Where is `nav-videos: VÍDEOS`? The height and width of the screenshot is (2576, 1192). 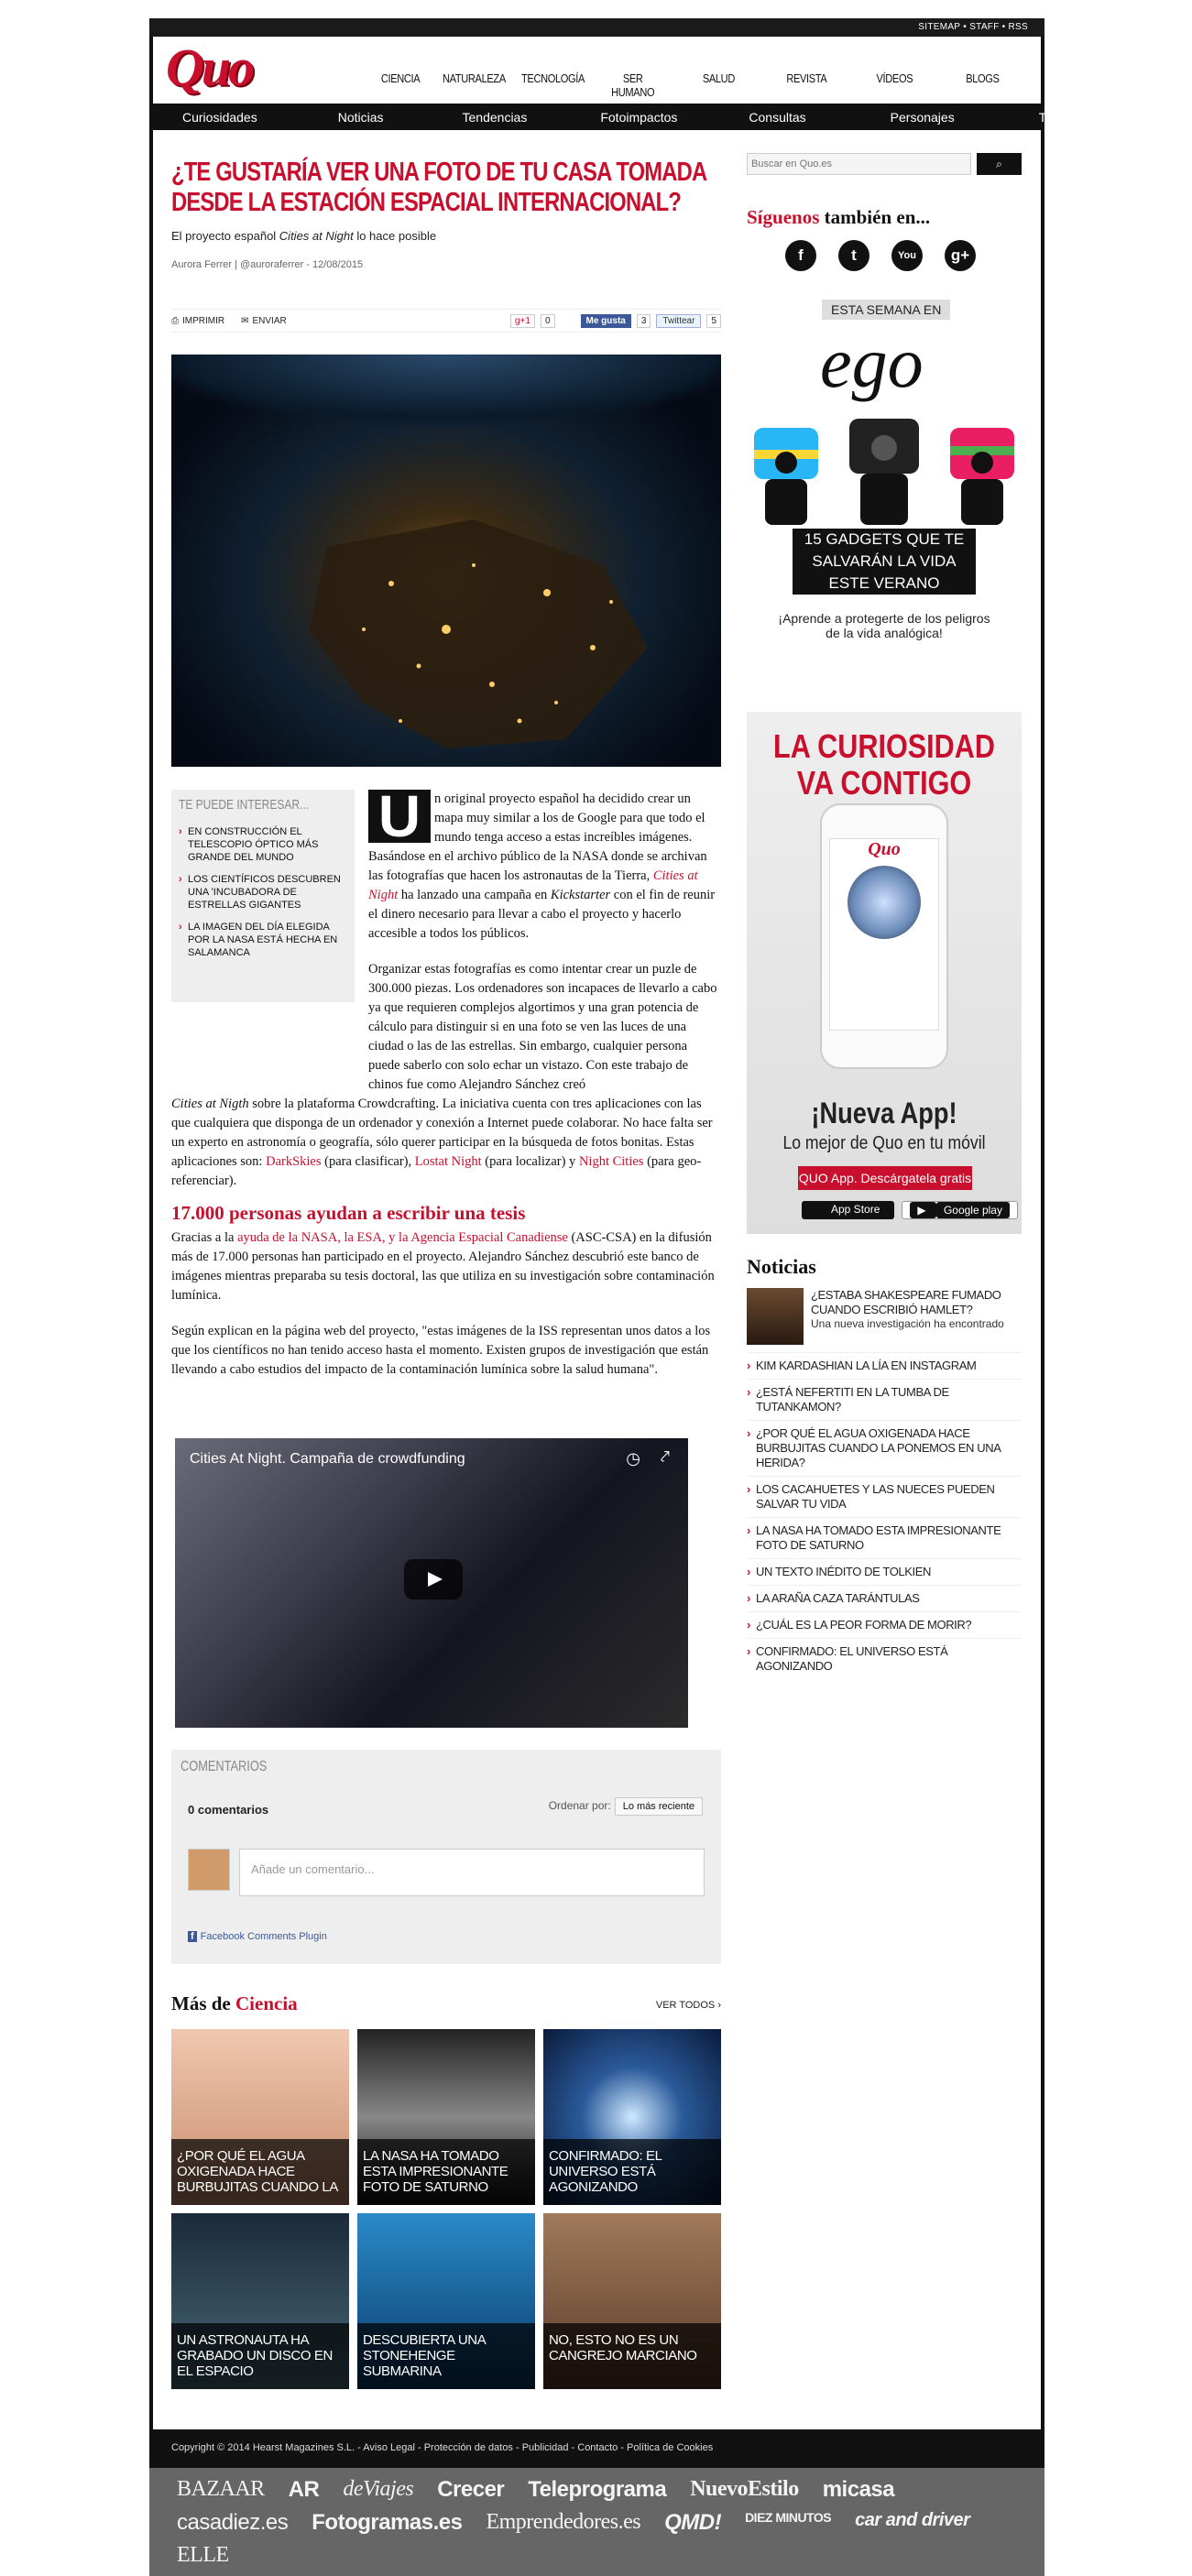 nav-videos: VÍDEOS is located at coordinates (894, 89).